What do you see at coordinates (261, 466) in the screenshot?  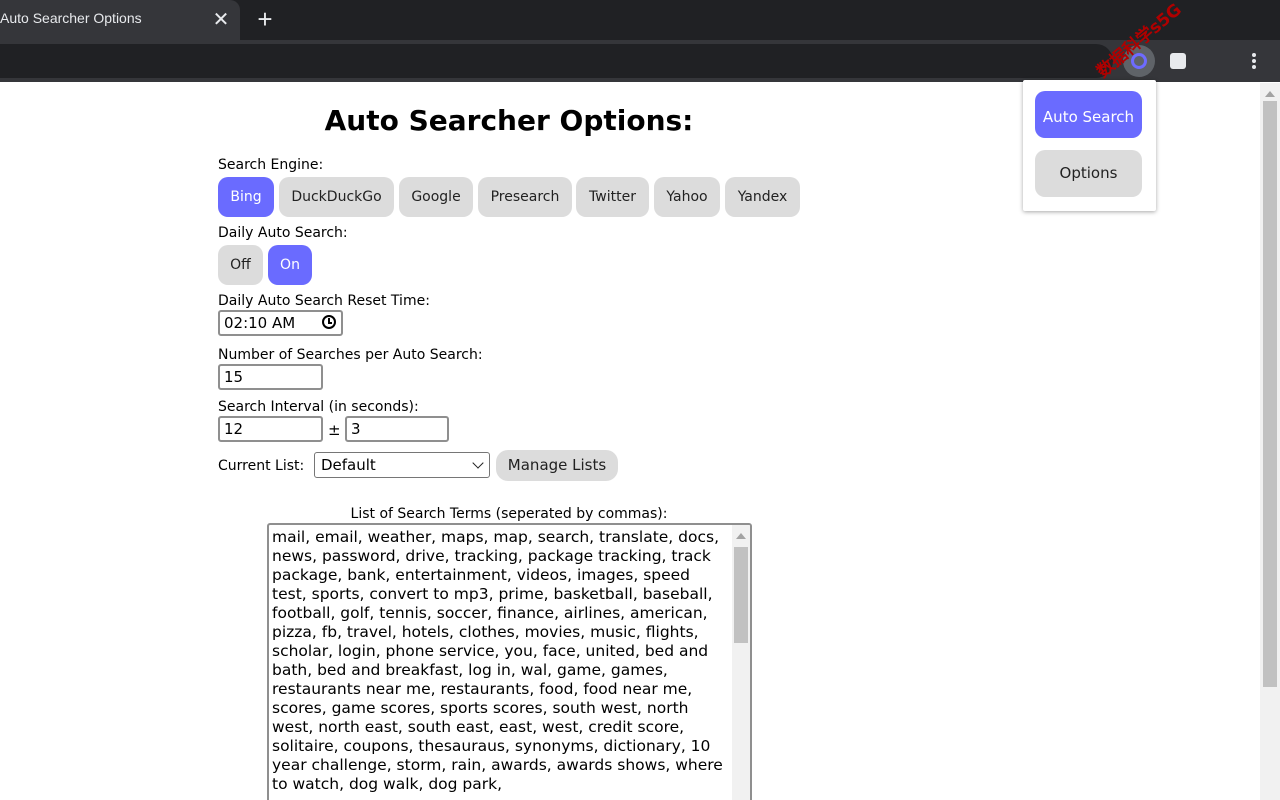 I see `current-list-label: Current List:` at bounding box center [261, 466].